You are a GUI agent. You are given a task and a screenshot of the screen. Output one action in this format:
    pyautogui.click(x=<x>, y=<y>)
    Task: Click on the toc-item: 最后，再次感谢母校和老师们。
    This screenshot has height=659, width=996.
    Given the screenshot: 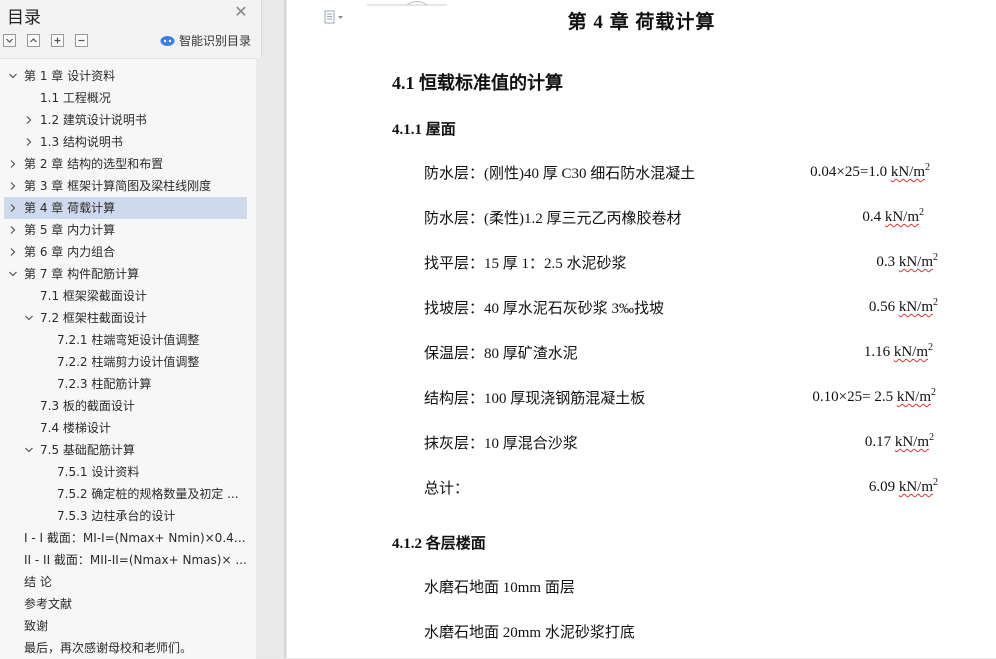 What is the action you would take?
    pyautogui.click(x=125, y=648)
    